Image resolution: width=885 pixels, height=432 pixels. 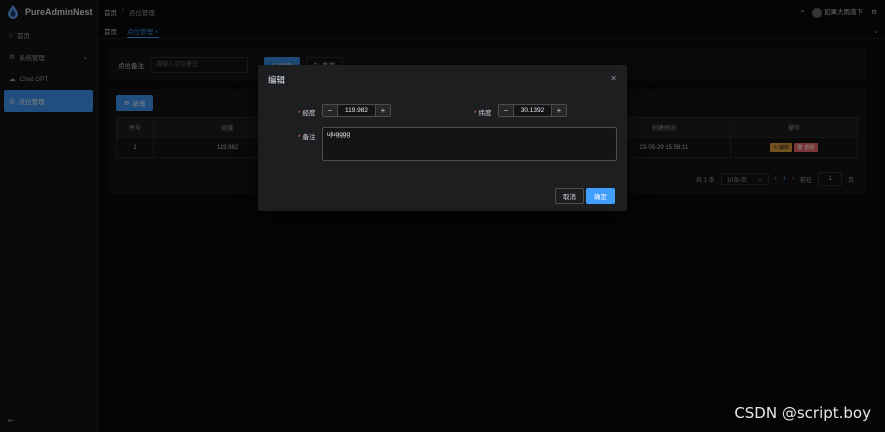 I want to click on remark-label-text: 备注, so click(x=309, y=137).